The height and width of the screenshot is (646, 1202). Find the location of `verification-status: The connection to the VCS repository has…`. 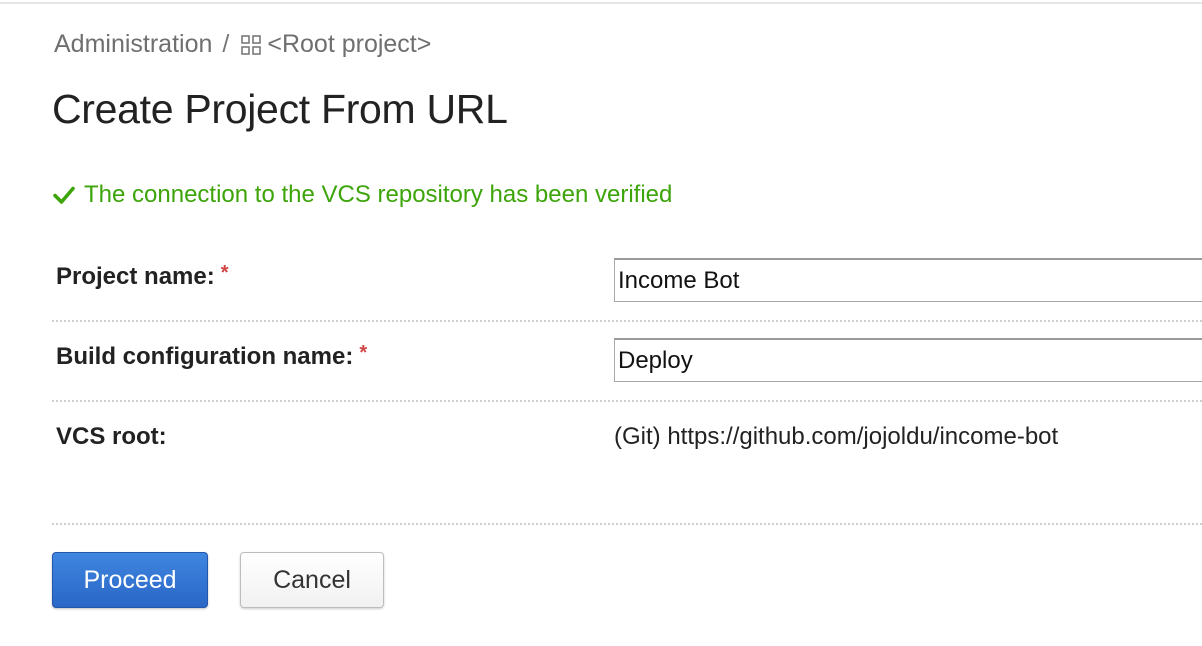

verification-status: The connection to the VCS repository has… is located at coordinates (362, 195).